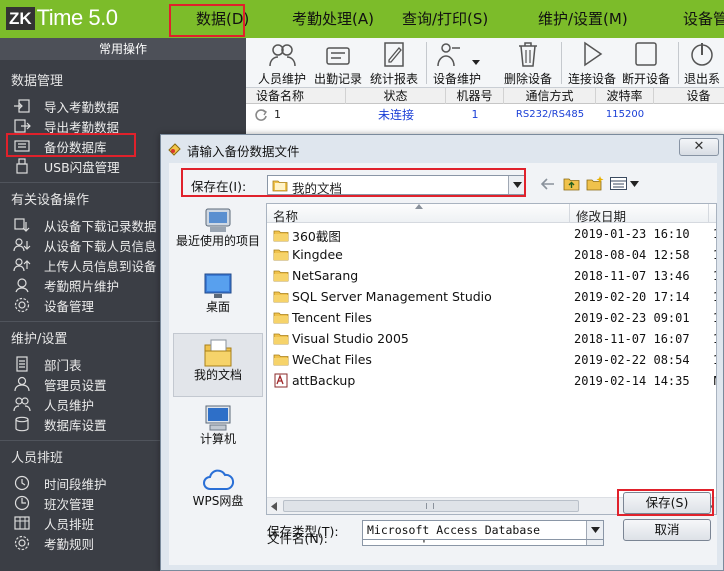  I want to click on sidebar-item-usb-management: USB闪盘管理, so click(66, 166).